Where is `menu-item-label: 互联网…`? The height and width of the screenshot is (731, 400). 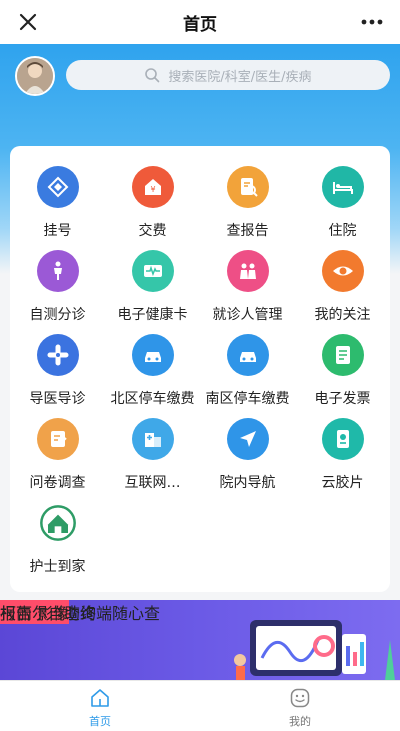 menu-item-label: 互联网… is located at coordinates (152, 483).